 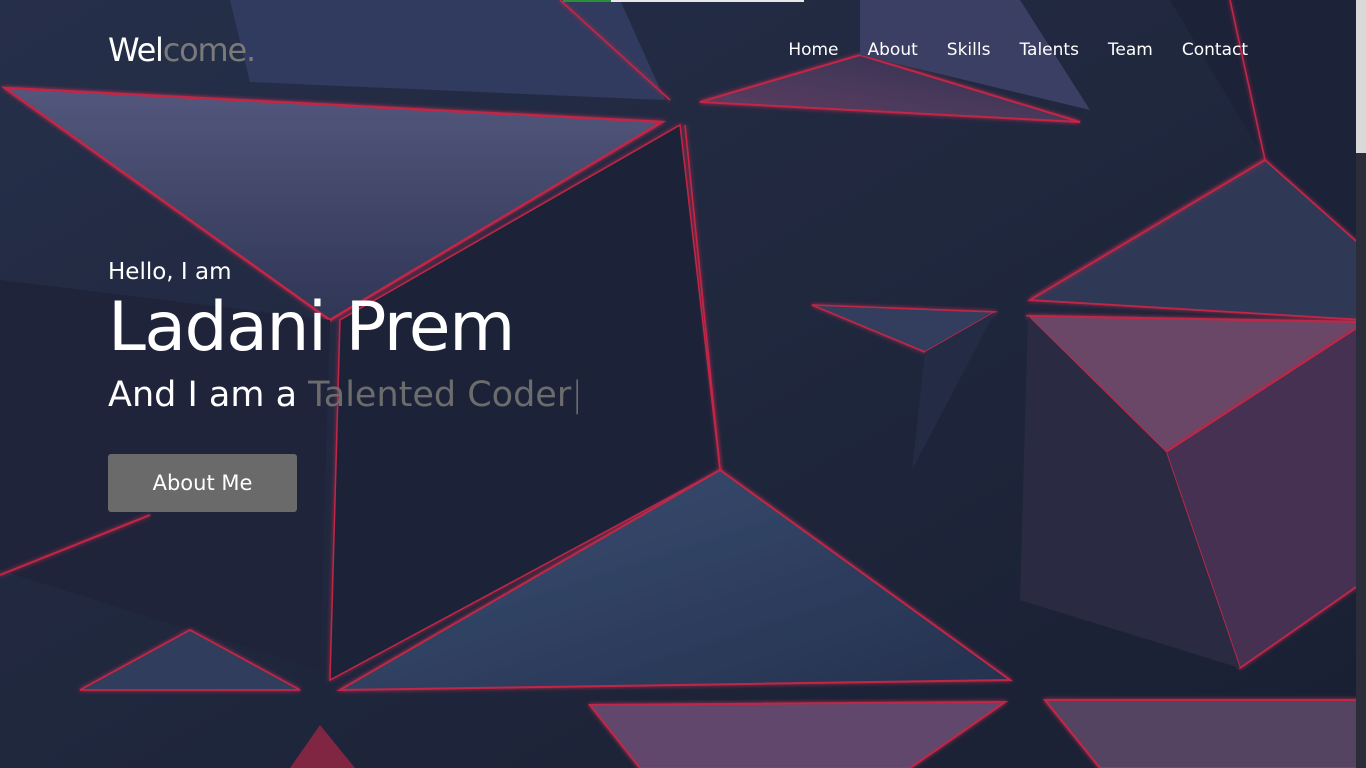 What do you see at coordinates (893, 50) in the screenshot?
I see `nav-link-about: About` at bounding box center [893, 50].